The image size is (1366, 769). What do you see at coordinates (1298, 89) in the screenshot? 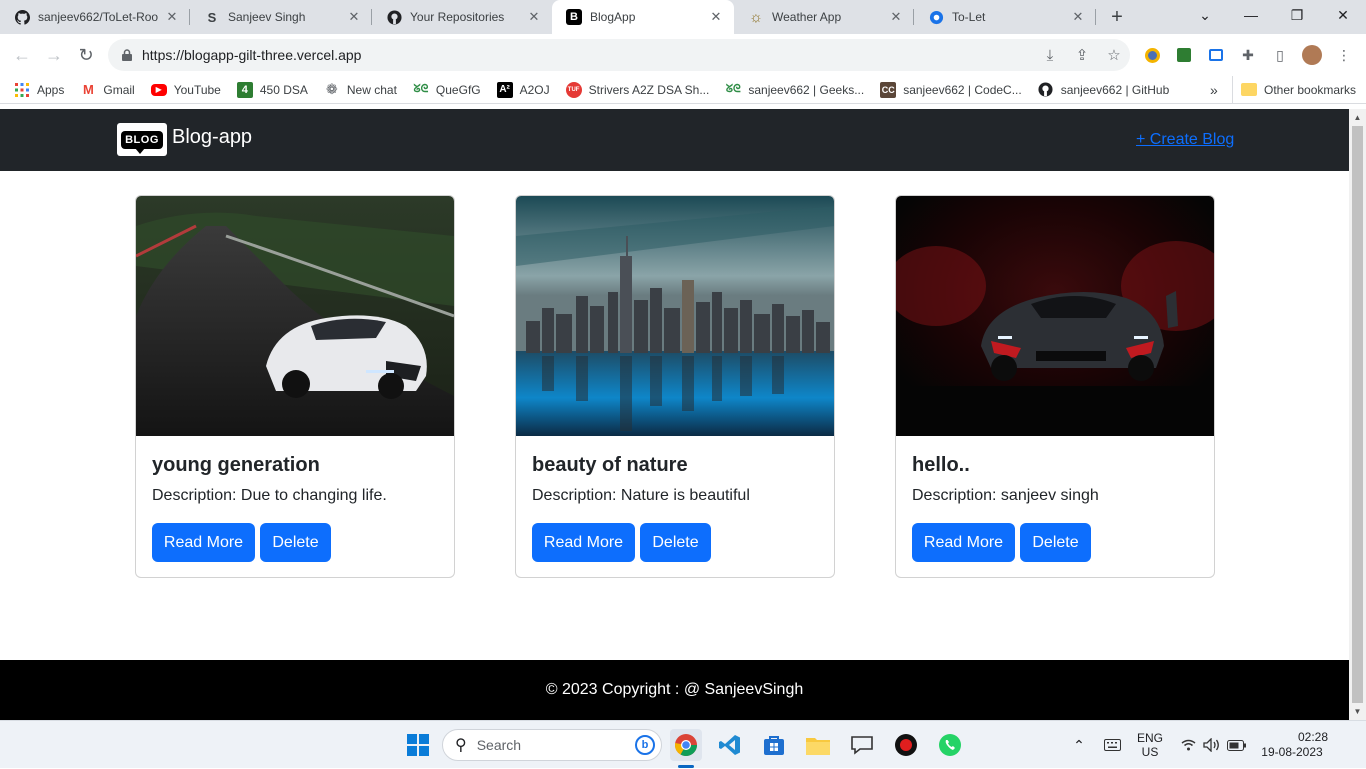
I see `other-bookmarks: Other bookmarks` at bounding box center [1298, 89].